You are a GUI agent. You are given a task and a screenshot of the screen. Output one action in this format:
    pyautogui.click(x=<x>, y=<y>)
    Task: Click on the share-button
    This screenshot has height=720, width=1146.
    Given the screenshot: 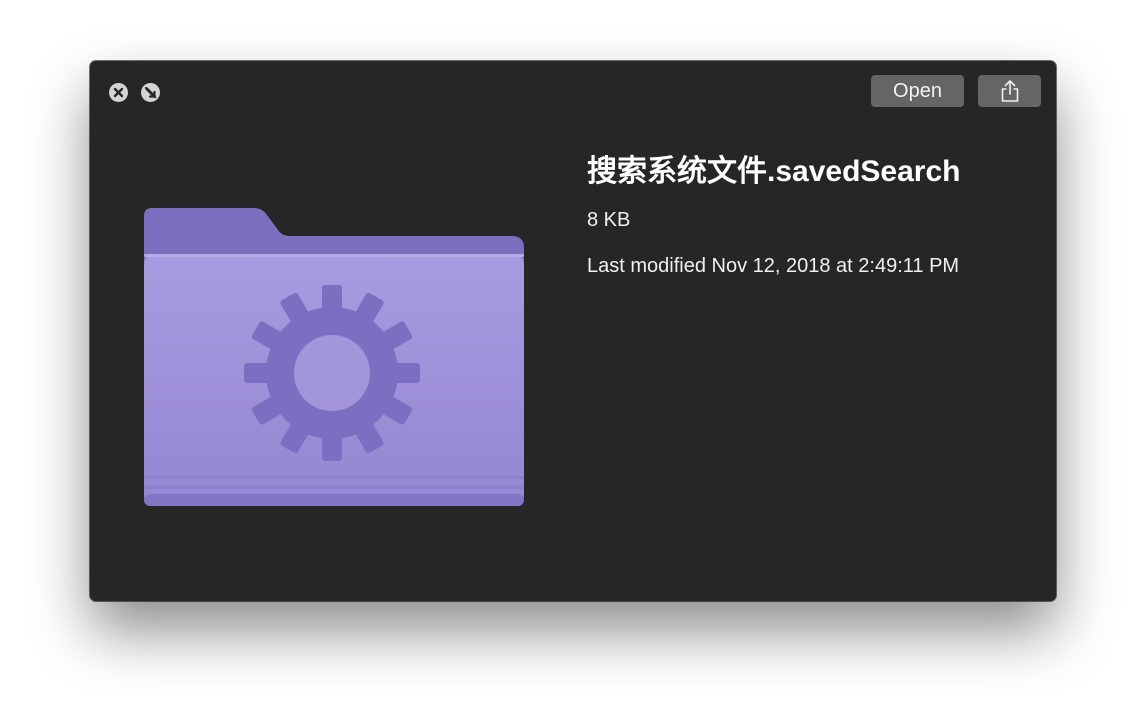 What is the action you would take?
    pyautogui.click(x=1009, y=91)
    